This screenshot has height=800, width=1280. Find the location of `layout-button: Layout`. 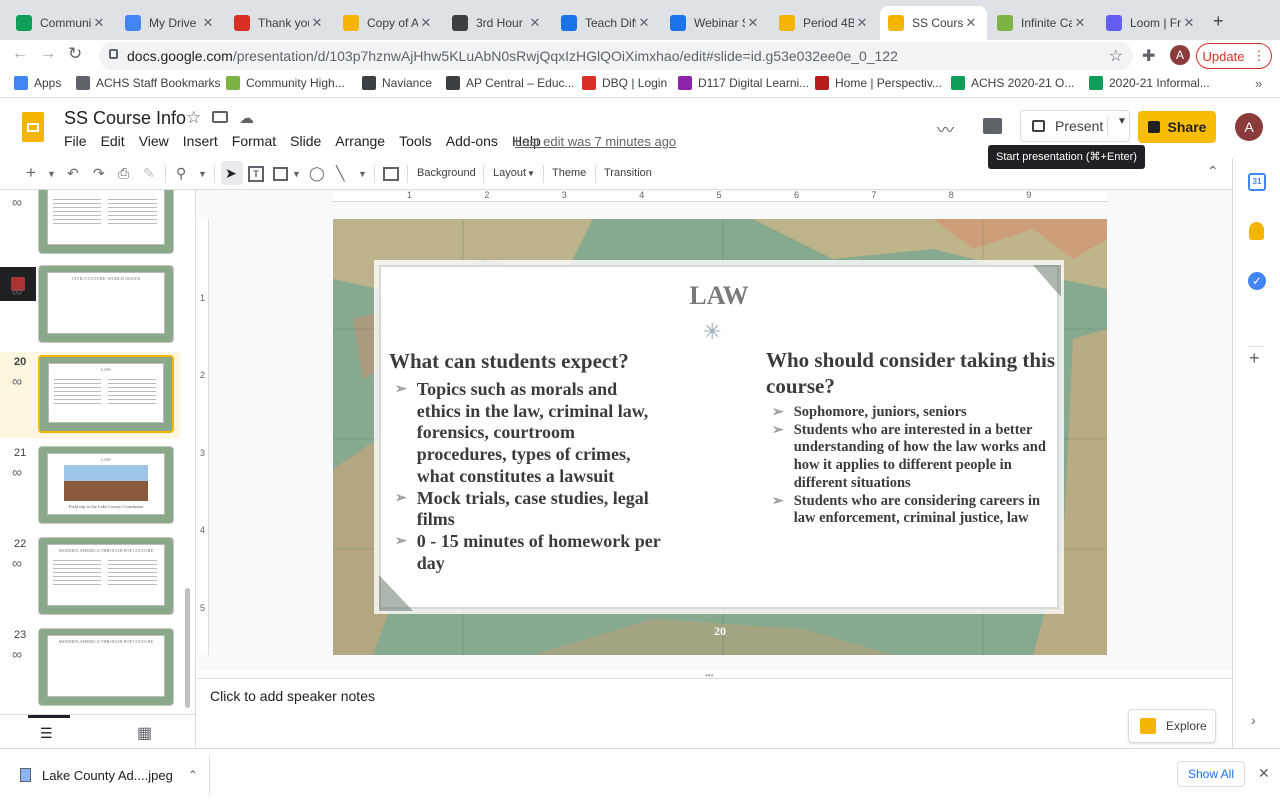

layout-button: Layout is located at coordinates (509, 173).